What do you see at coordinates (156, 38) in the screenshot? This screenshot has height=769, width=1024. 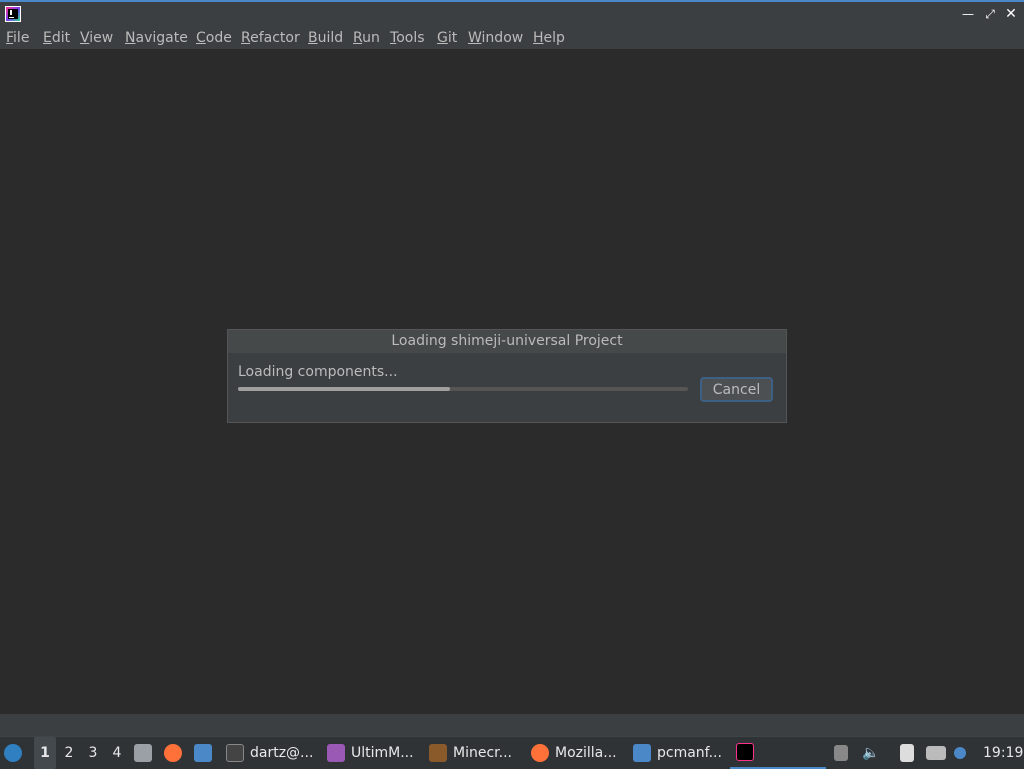 I see `menu-navigate: Navigate` at bounding box center [156, 38].